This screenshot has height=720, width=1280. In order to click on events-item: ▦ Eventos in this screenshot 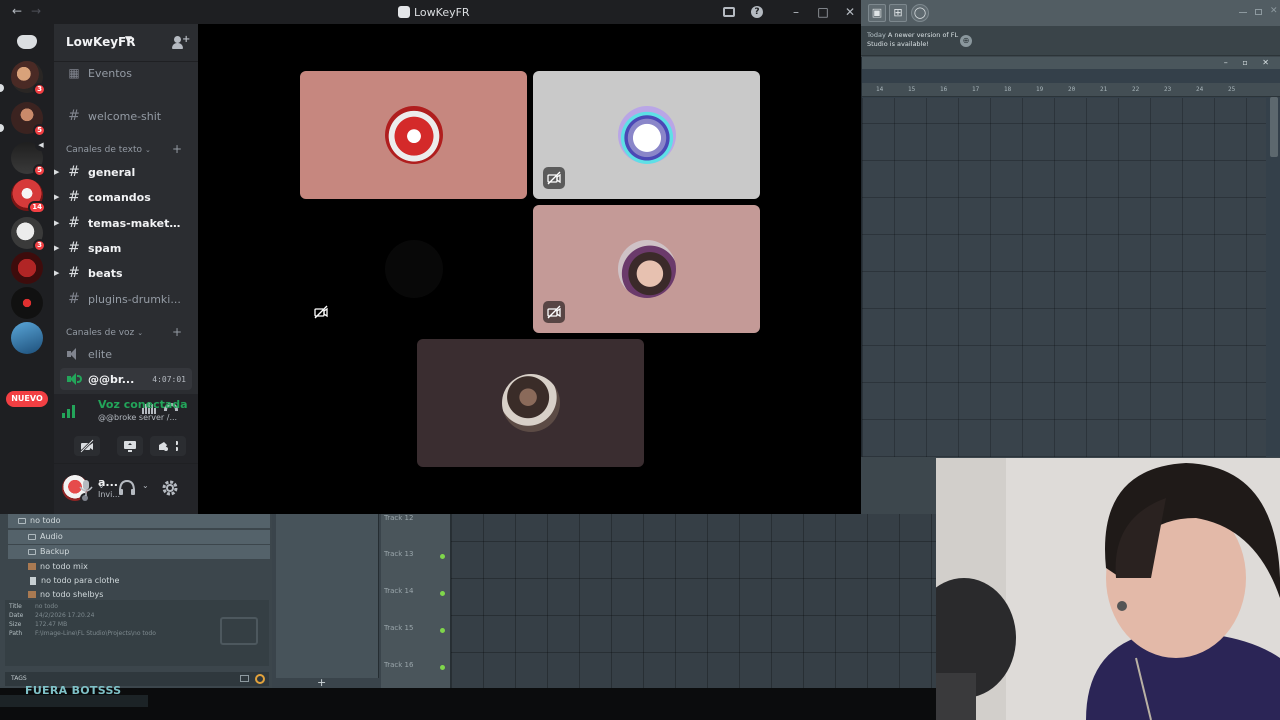, I will do `click(126, 73)`.